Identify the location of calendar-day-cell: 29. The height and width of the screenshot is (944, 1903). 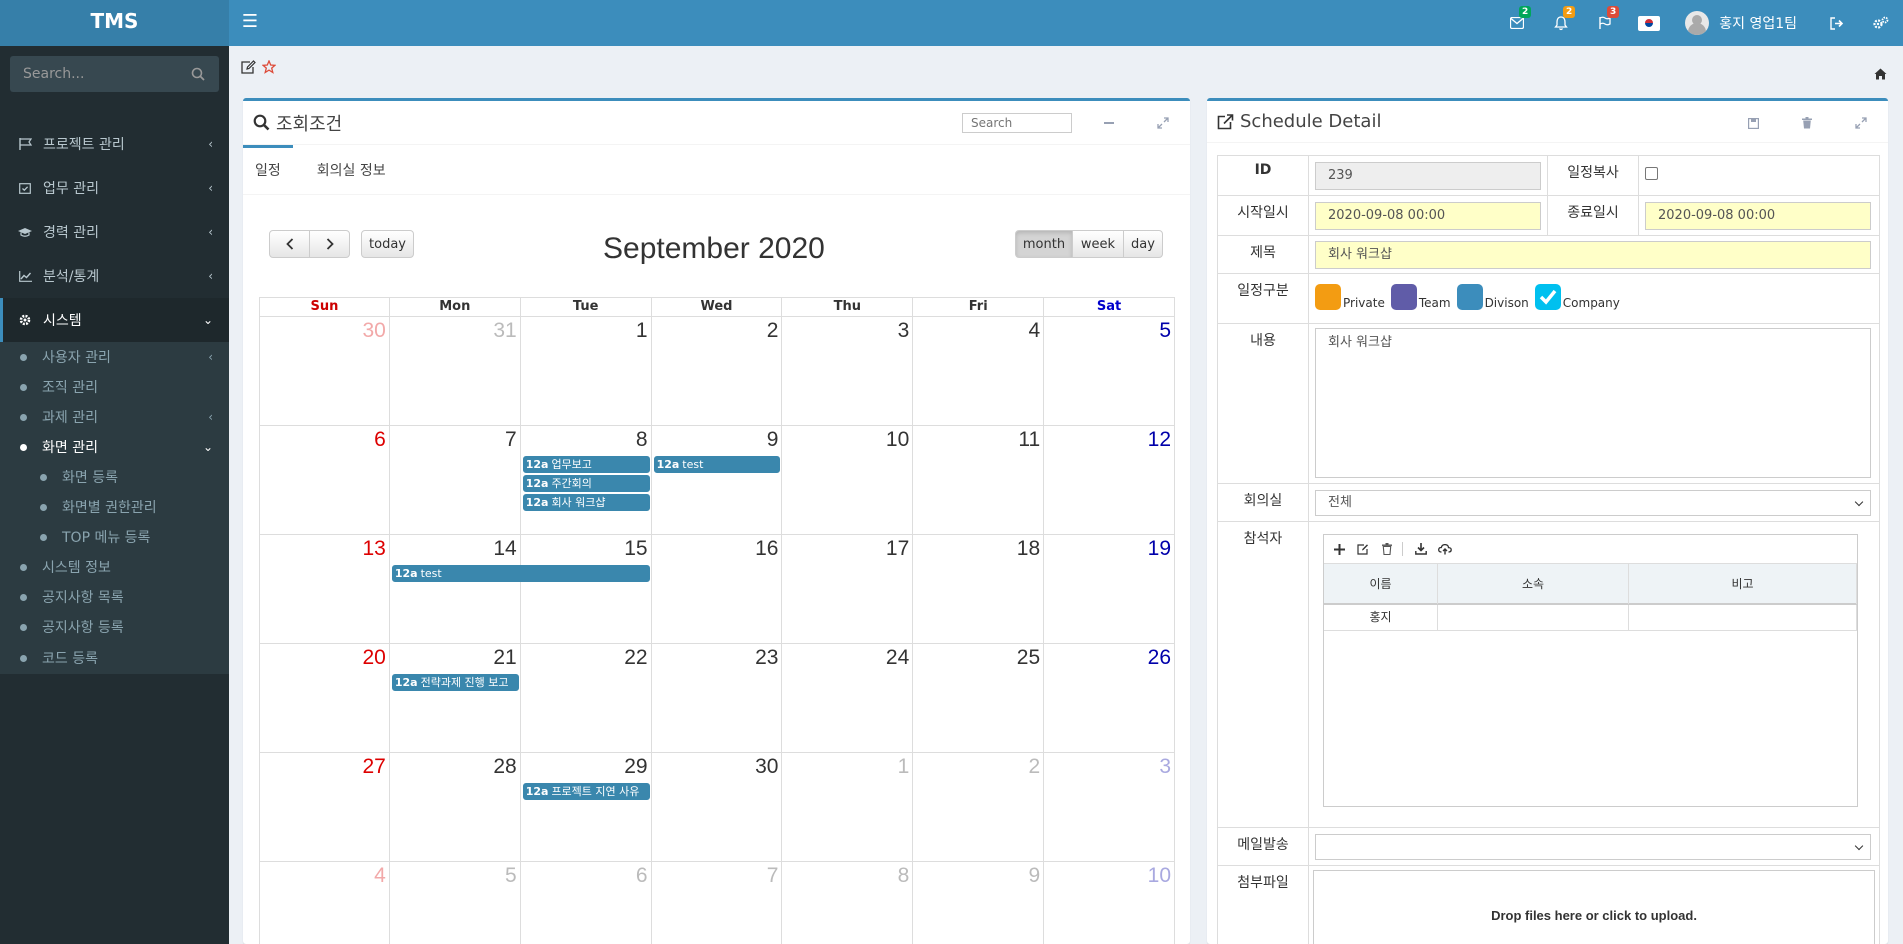
(586, 807).